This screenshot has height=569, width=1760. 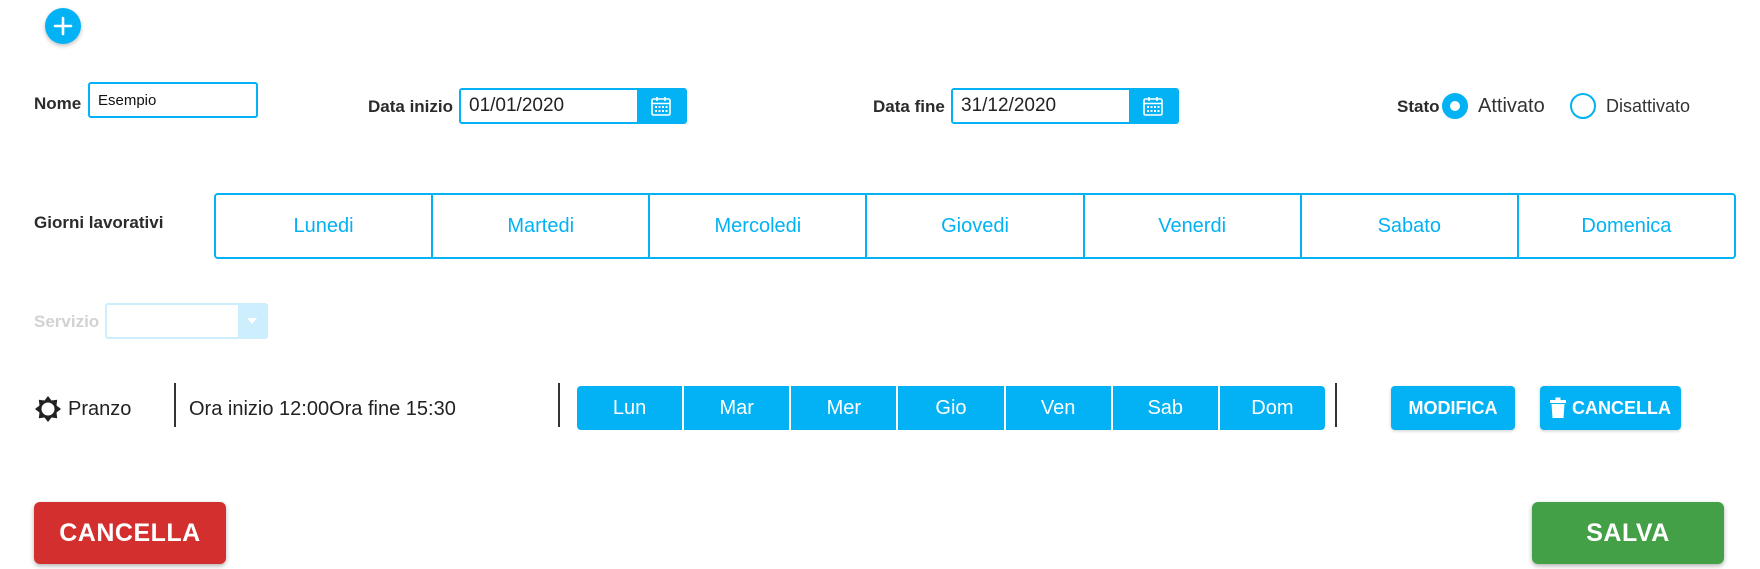 I want to click on data-fine-calendar-button, so click(x=1153, y=106).